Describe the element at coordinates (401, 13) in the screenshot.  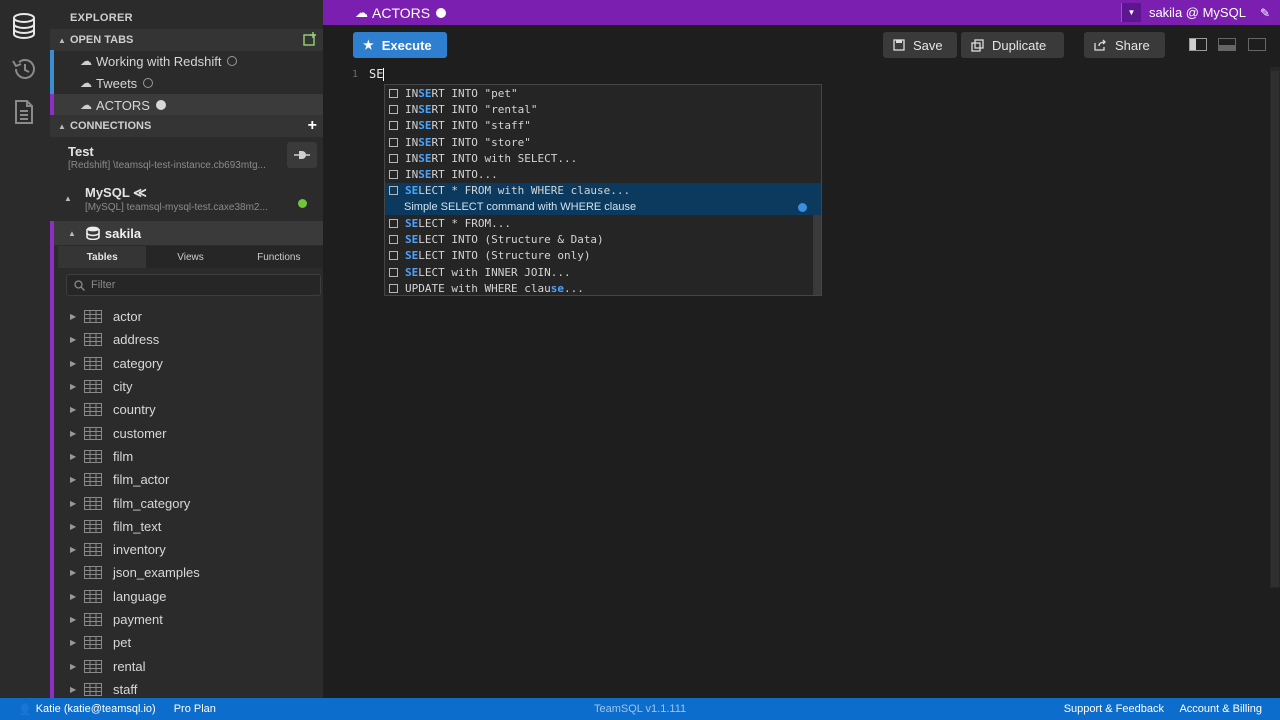
I see `query-tab-title: ACTORS` at that location.